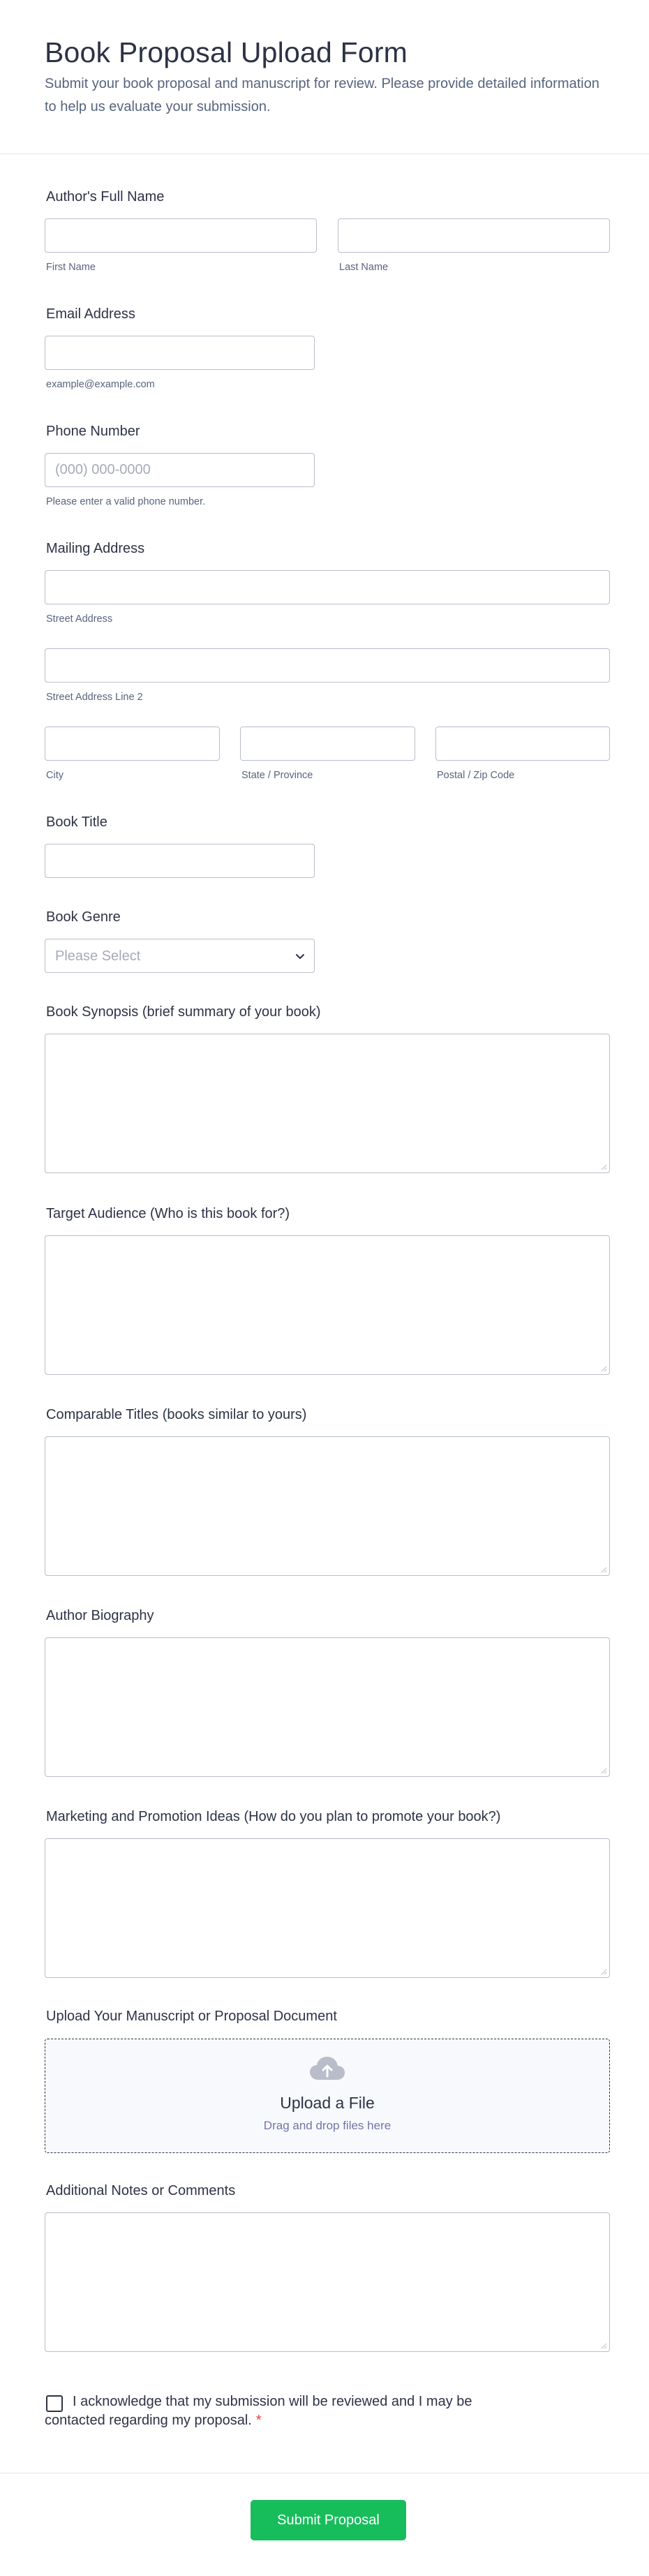 The width and height of the screenshot is (649, 2576). What do you see at coordinates (476, 776) in the screenshot?
I see `zip-sublabel: Postal / Zip Code` at bounding box center [476, 776].